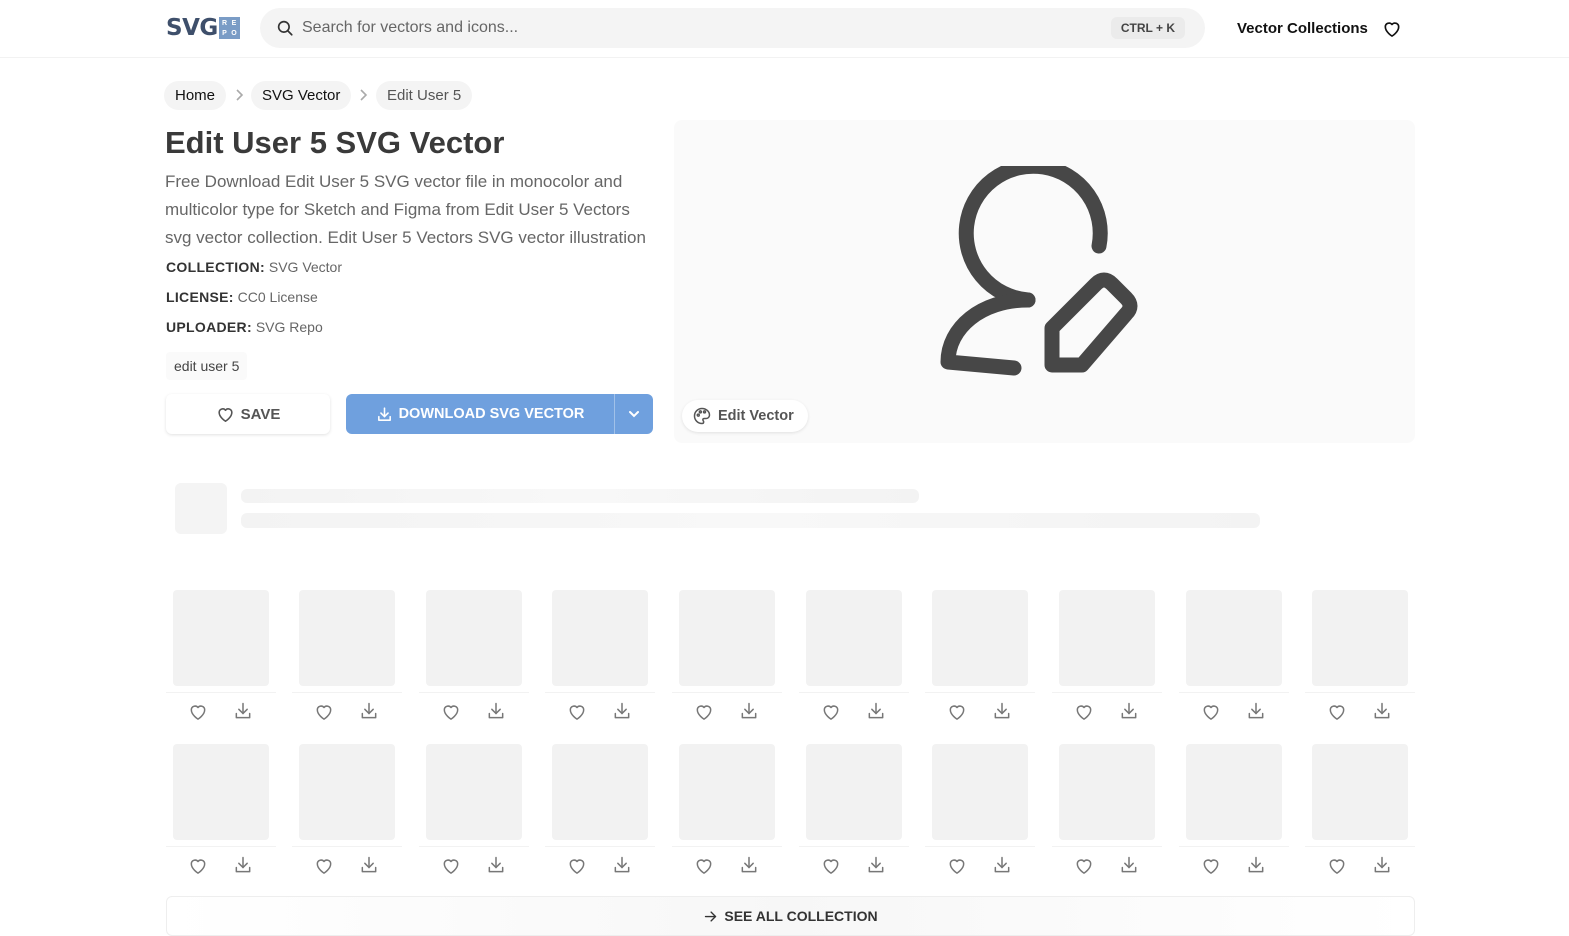 The image size is (1569, 936). I want to click on breadcrumb-home: Home, so click(195, 95).